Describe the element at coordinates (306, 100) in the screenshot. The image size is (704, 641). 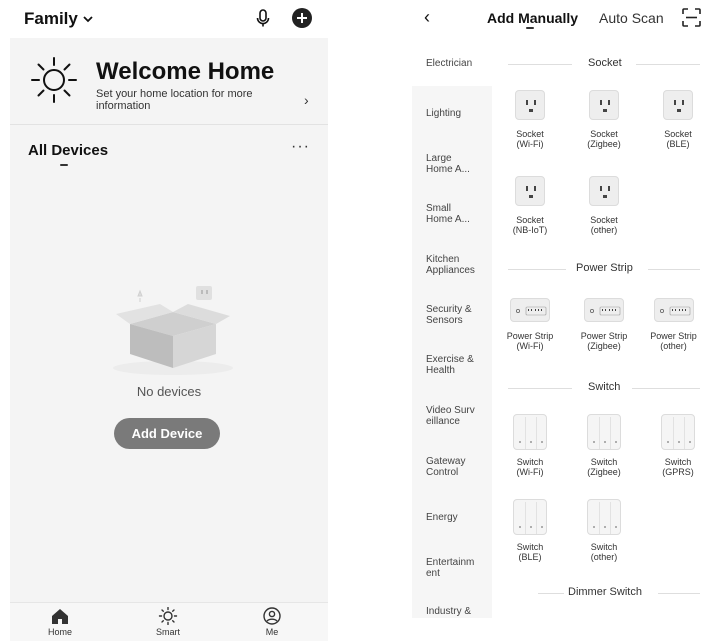
I see `chevron-right-icon: ›` at that location.